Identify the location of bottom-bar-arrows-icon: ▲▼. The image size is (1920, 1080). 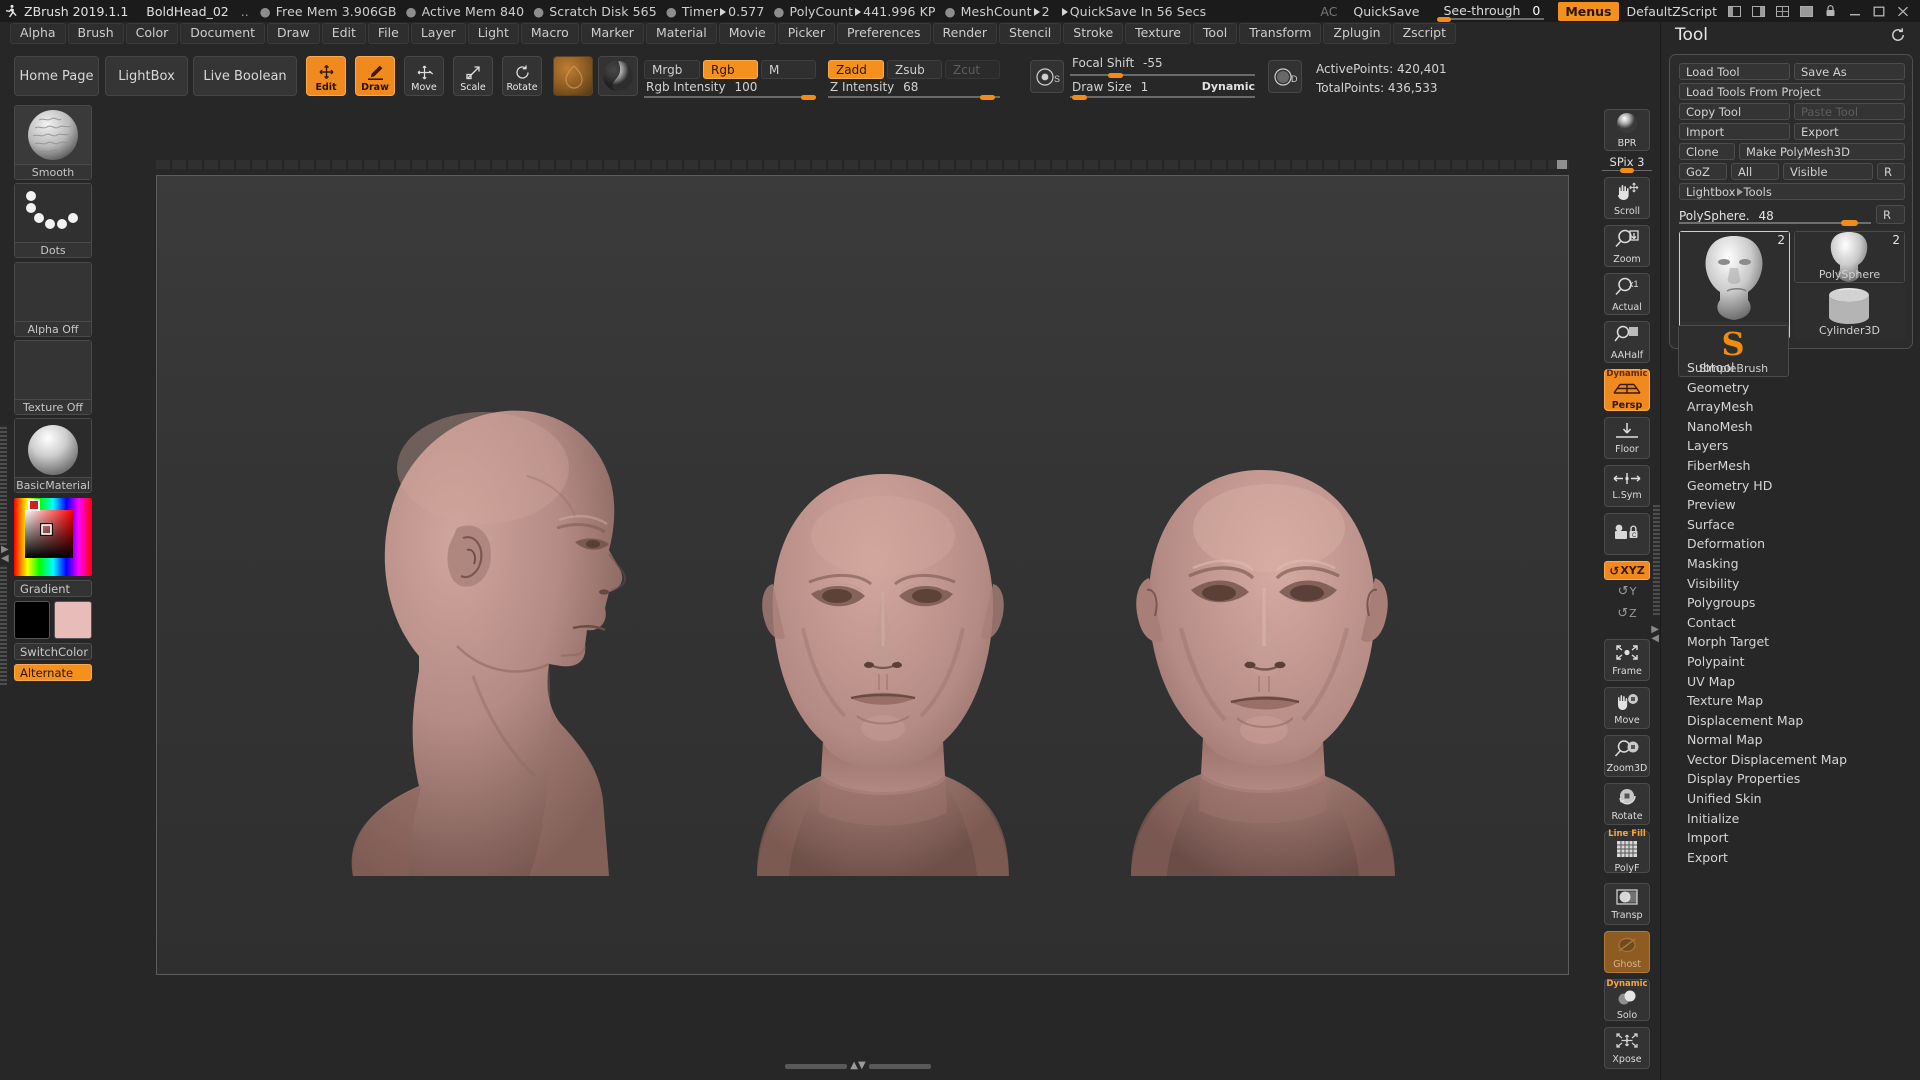
(857, 1066).